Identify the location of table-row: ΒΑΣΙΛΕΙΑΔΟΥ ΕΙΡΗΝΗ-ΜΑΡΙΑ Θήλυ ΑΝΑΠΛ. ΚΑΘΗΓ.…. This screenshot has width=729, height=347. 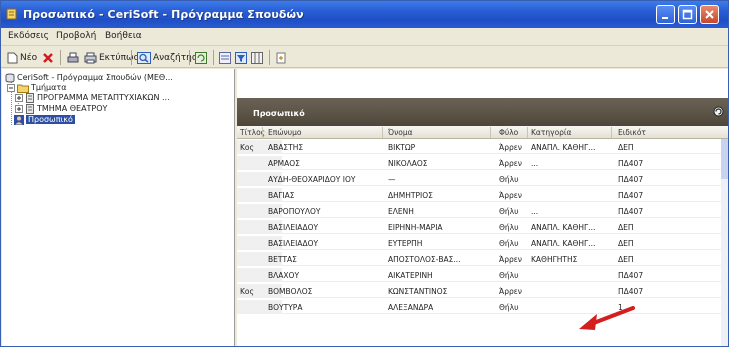
(482, 227).